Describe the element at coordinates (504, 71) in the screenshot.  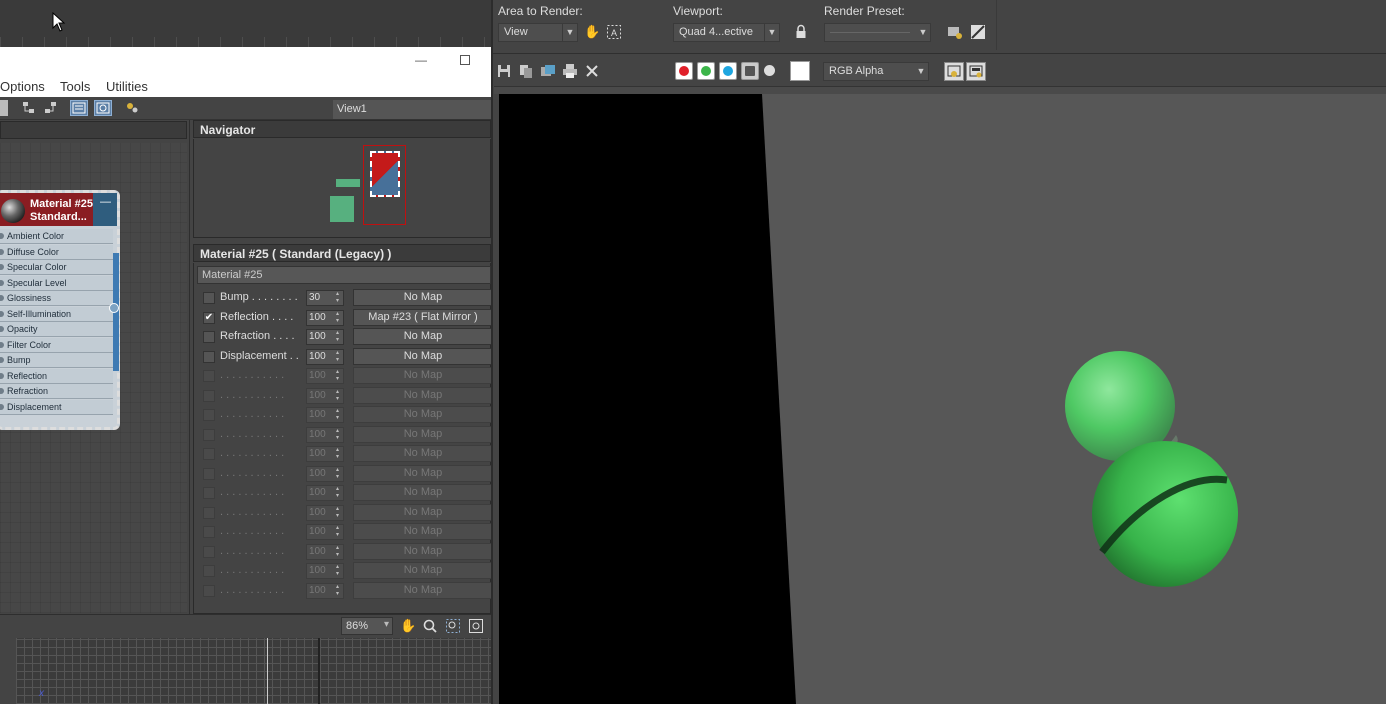
I see `save-image-icon` at that location.